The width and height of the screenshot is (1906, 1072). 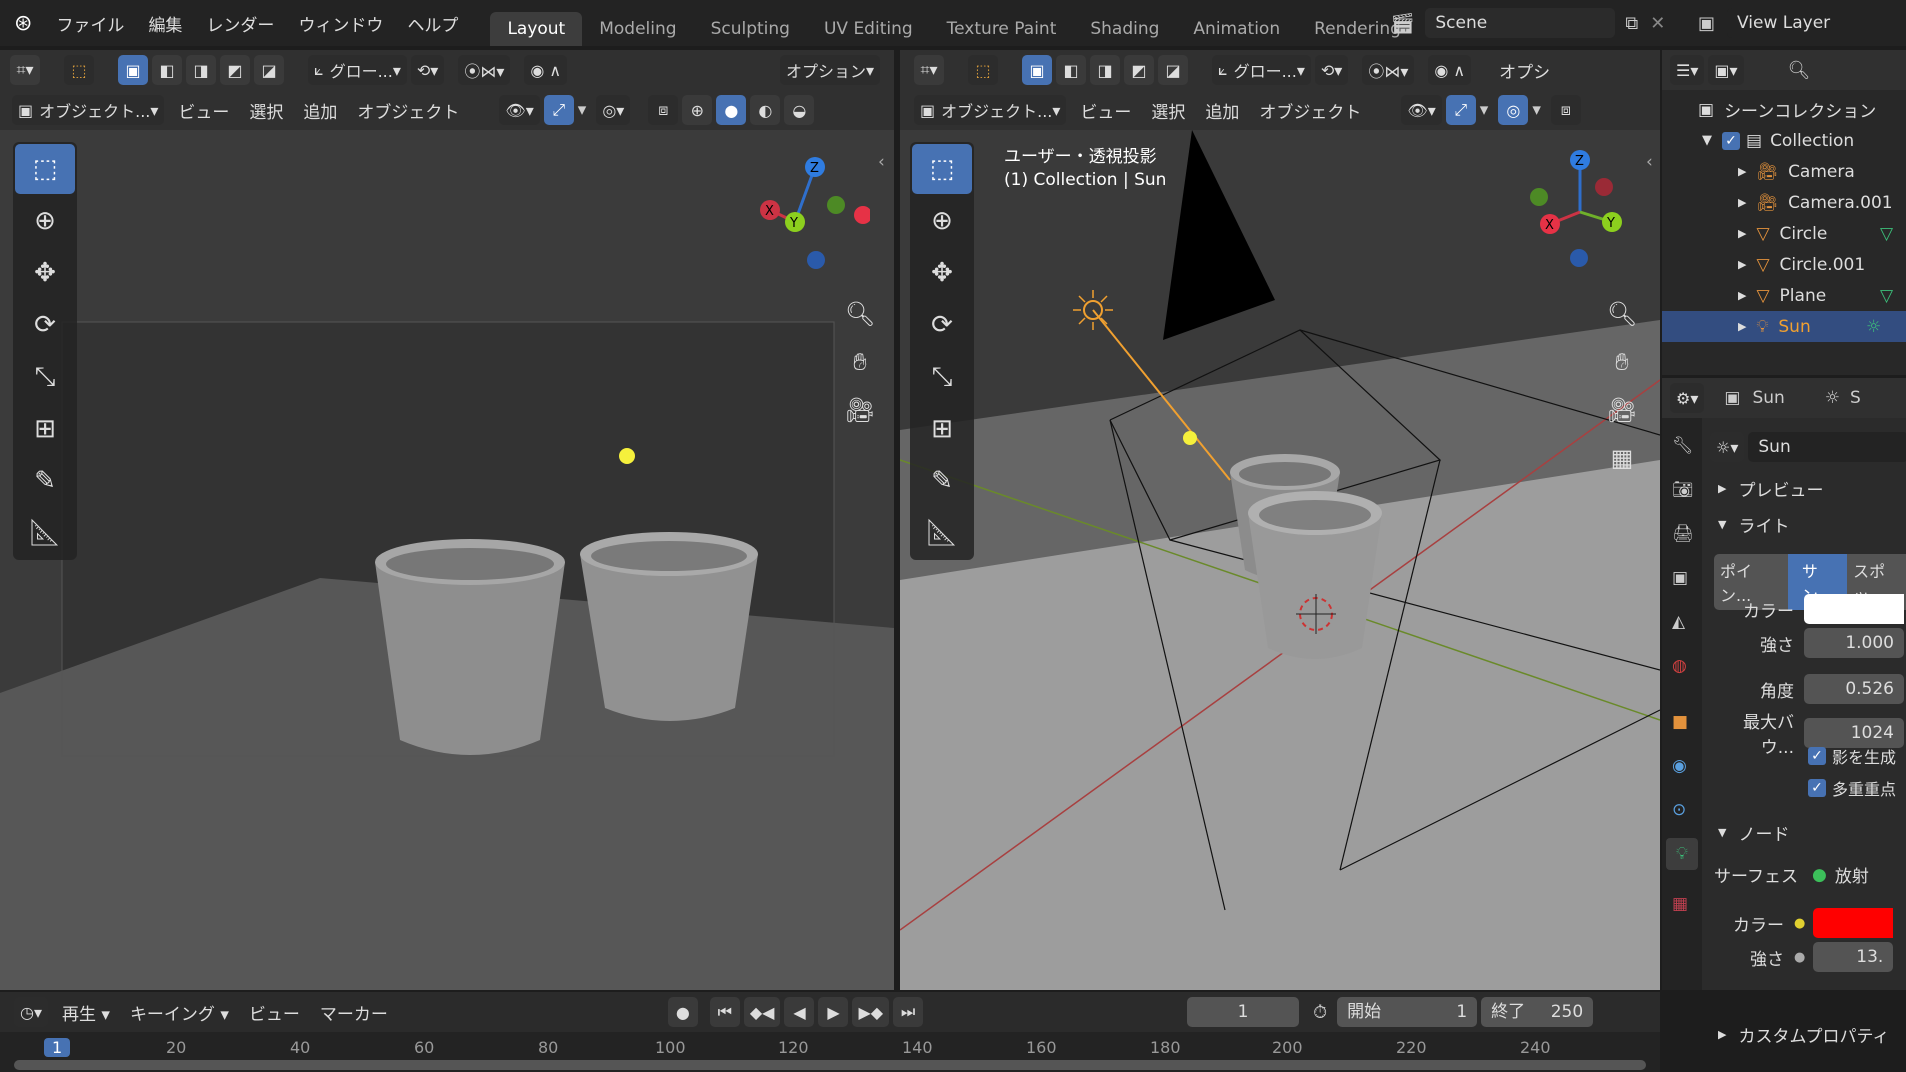 I want to click on annotate-tool-icon: ✎, so click(x=45, y=481).